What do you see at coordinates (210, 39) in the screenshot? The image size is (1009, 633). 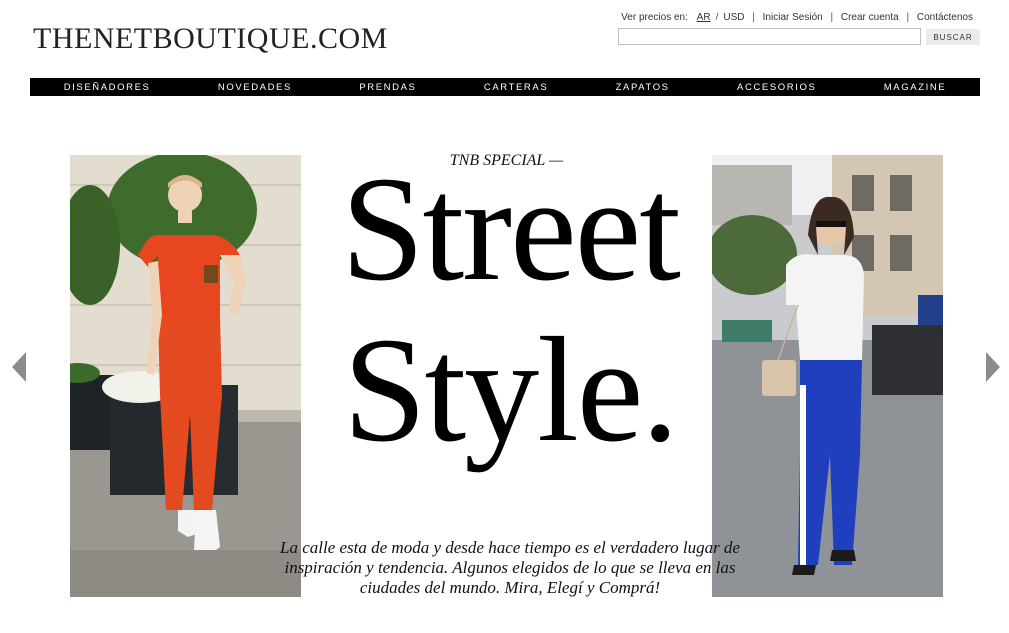 I see `site-logo: THENETBOUTIQUE.COM` at bounding box center [210, 39].